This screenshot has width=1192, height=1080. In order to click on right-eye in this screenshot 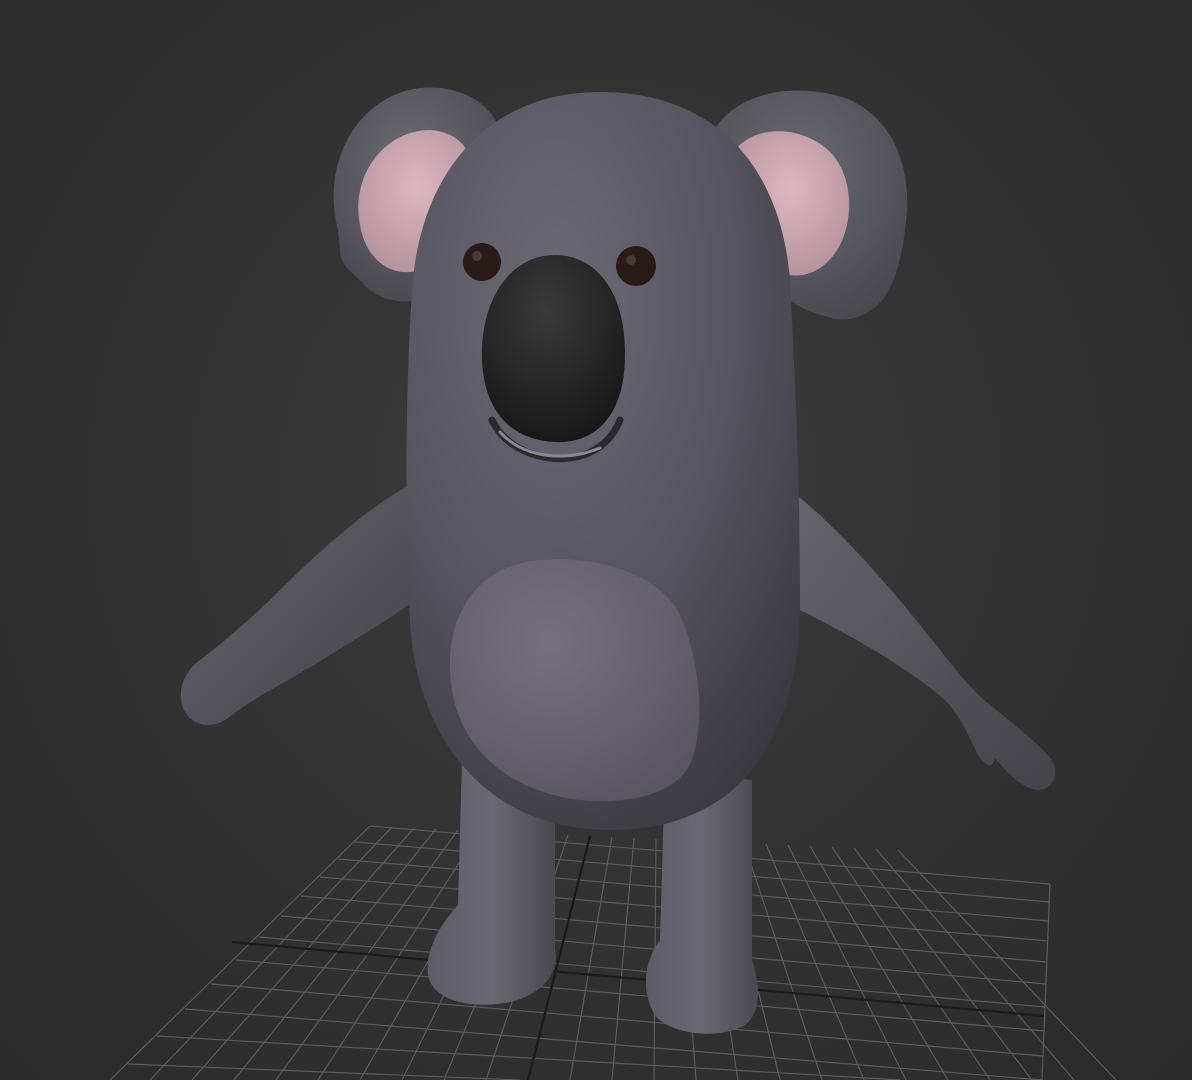, I will do `click(636, 266)`.